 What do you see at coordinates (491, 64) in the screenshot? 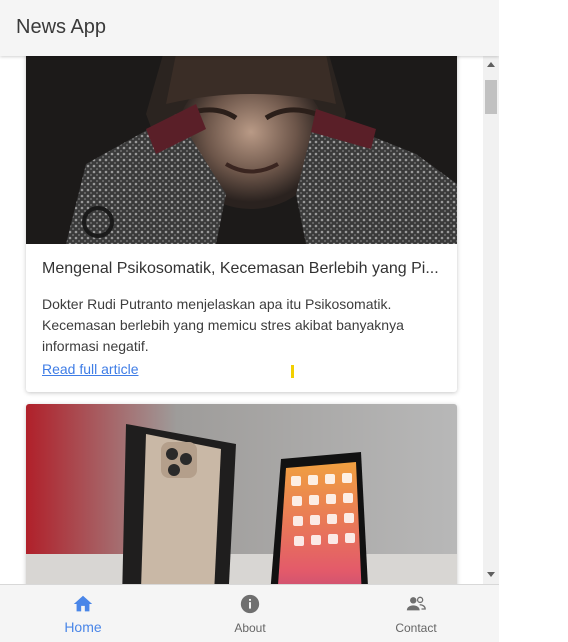
I see `scroll-up-arrow-icon` at bounding box center [491, 64].